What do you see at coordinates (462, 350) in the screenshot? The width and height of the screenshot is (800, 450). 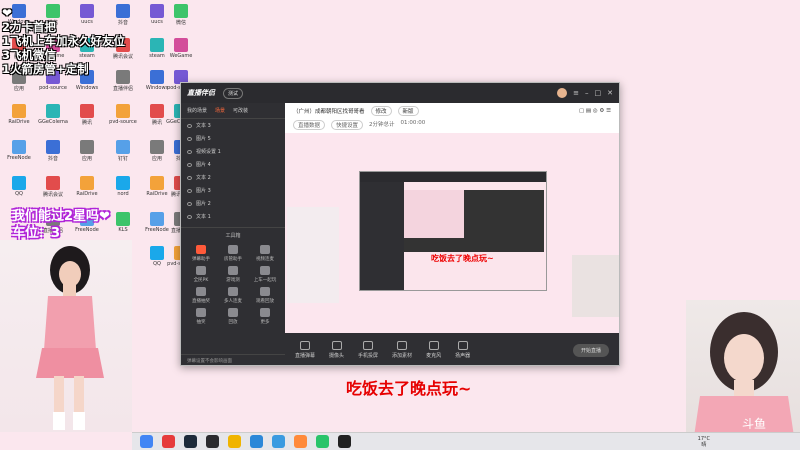 I see `speaker-button: 扬声器` at bounding box center [462, 350].